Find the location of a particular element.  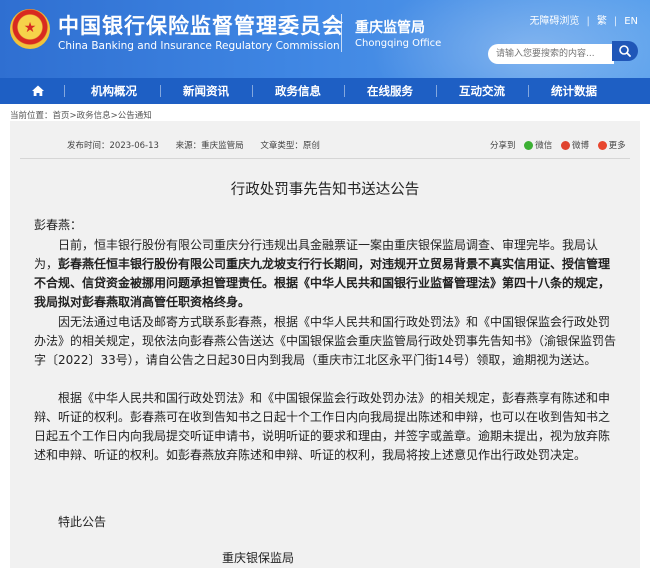

article-title: 行政处罚事先告知书送达公告 is located at coordinates (325, 190).